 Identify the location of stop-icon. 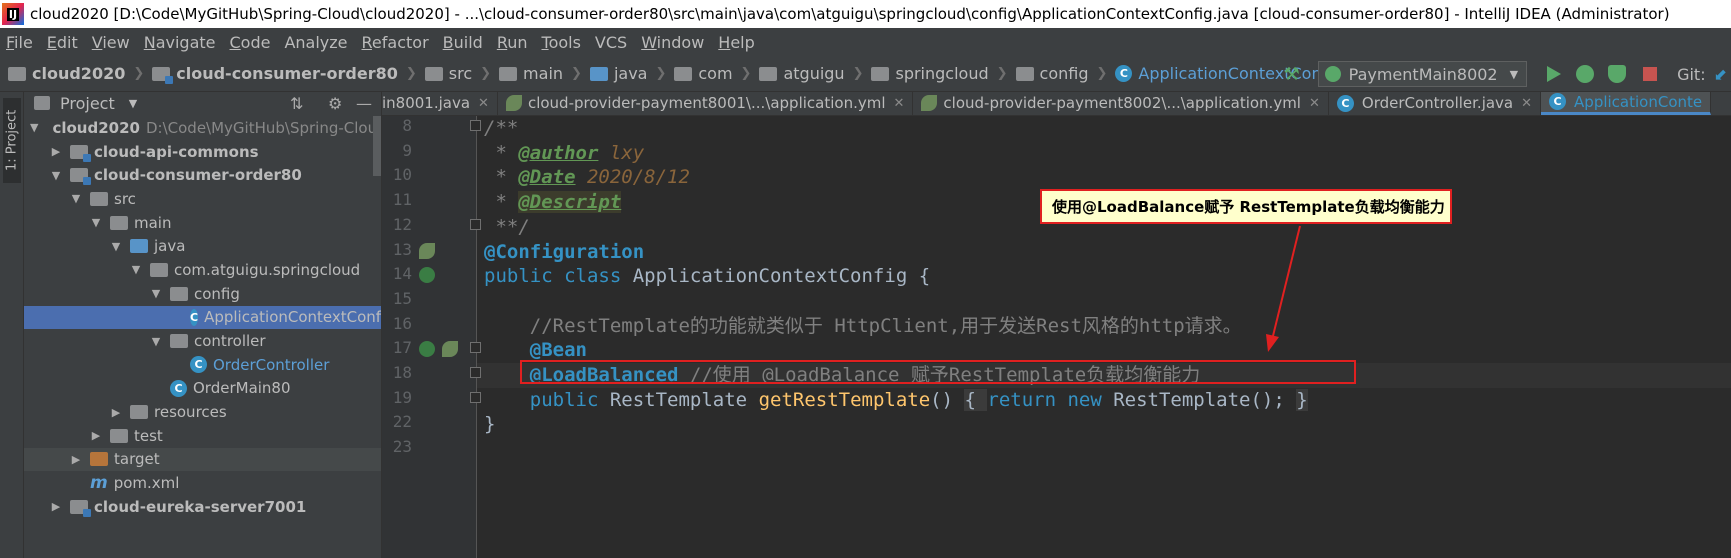
(1650, 74).